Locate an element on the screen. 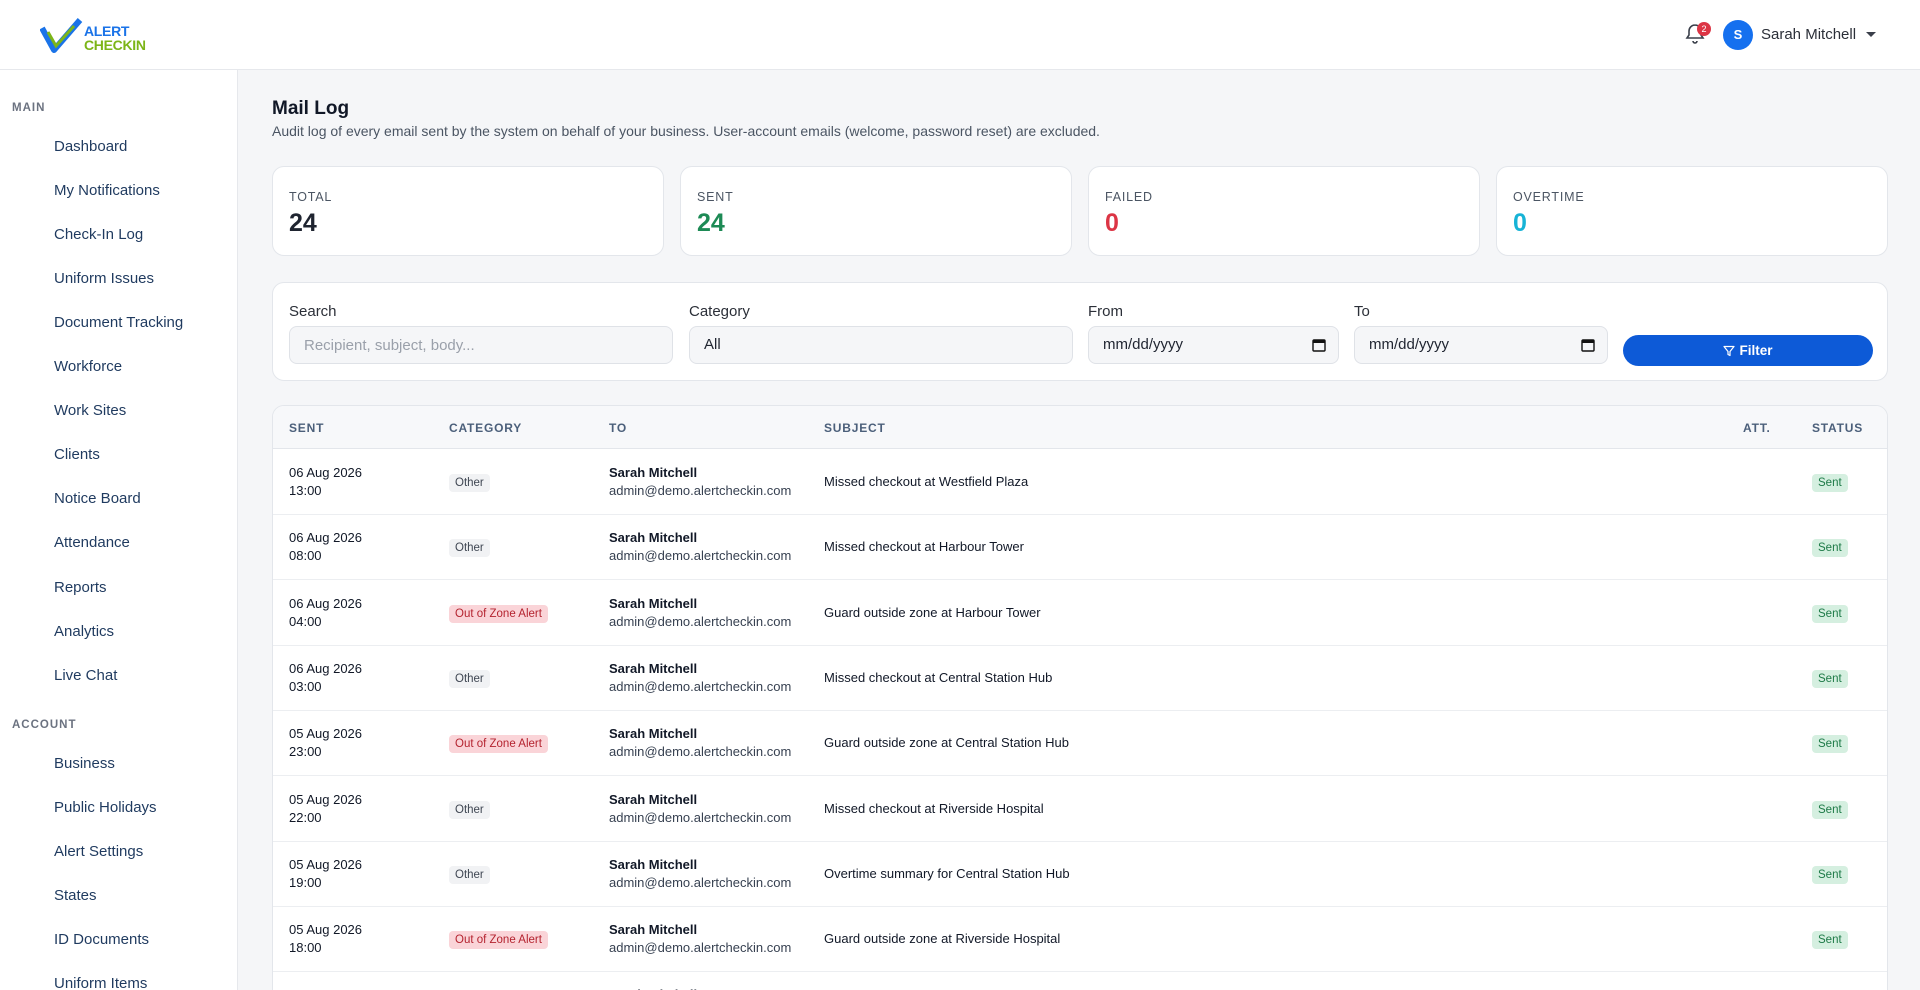 The image size is (1920, 990). sidebar-item-my-notifications: My Notifications is located at coordinates (119, 190).